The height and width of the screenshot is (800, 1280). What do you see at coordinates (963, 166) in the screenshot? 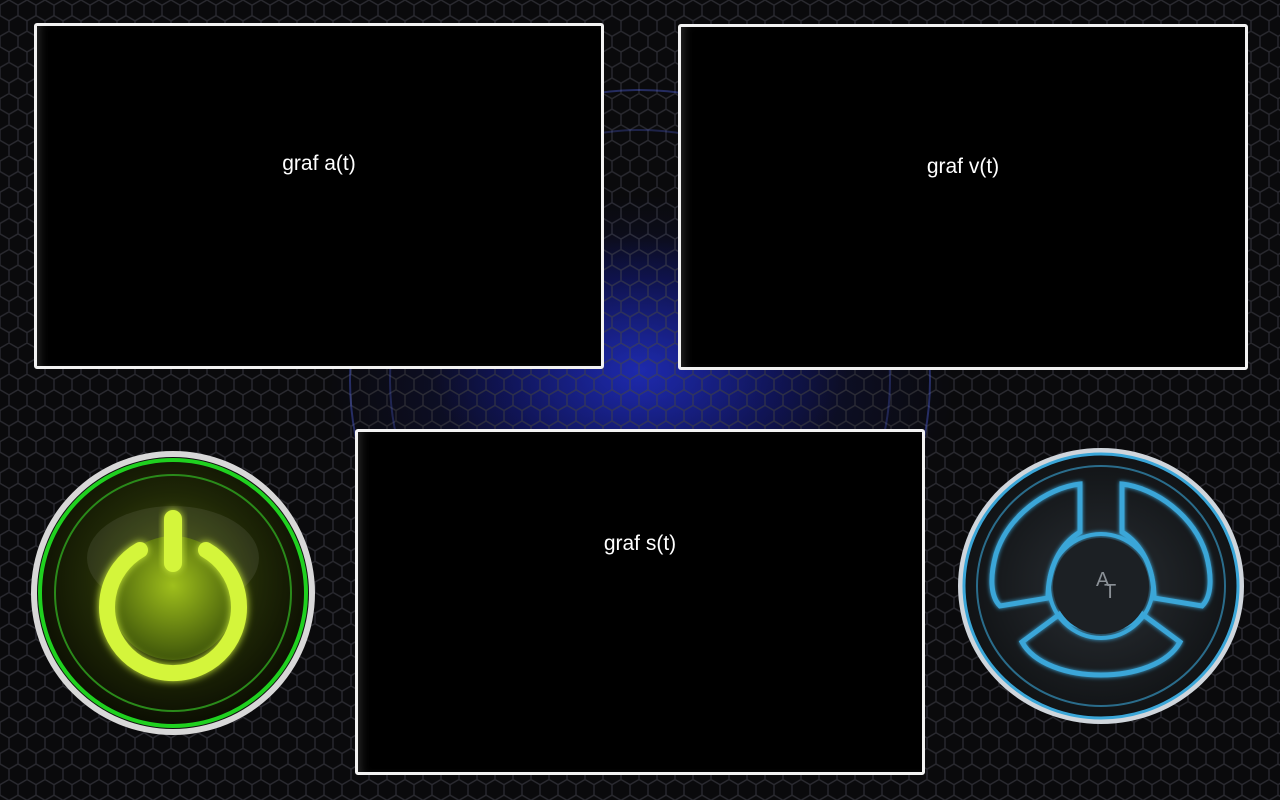
I see `velocity-graph-title: graf v(t)` at bounding box center [963, 166].